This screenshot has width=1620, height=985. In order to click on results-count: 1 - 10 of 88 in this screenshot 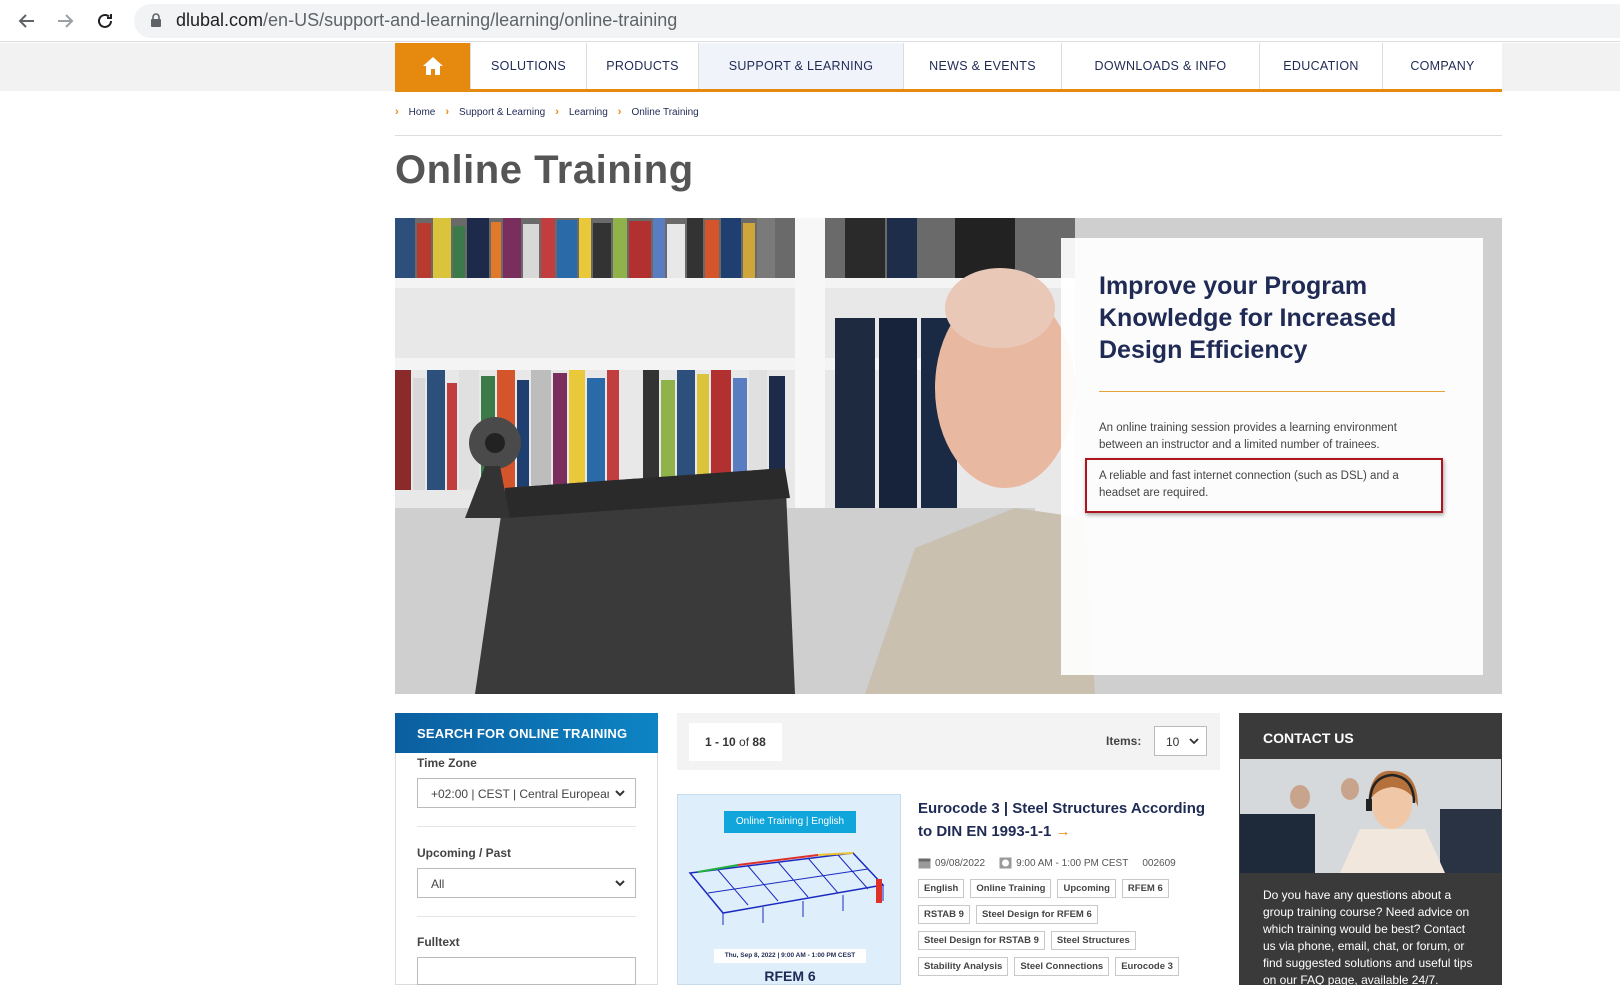, I will do `click(735, 742)`.